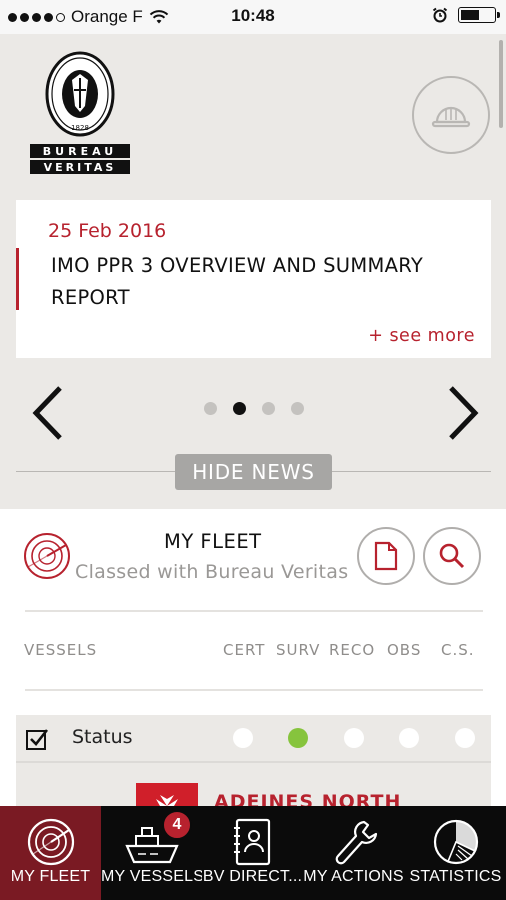  I want to click on svg-text: 1828, so click(80, 128).